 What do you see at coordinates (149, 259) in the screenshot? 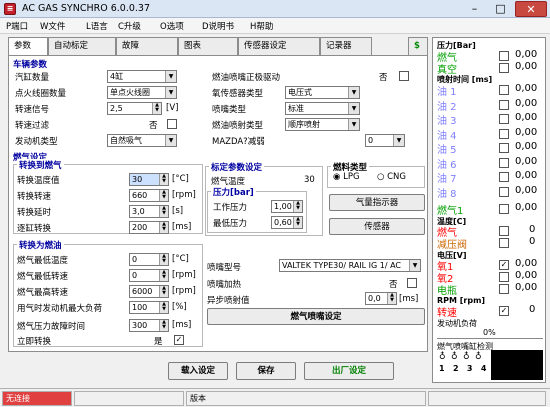
I see `min-temp-input: 0 ▲ ▼` at bounding box center [149, 259].